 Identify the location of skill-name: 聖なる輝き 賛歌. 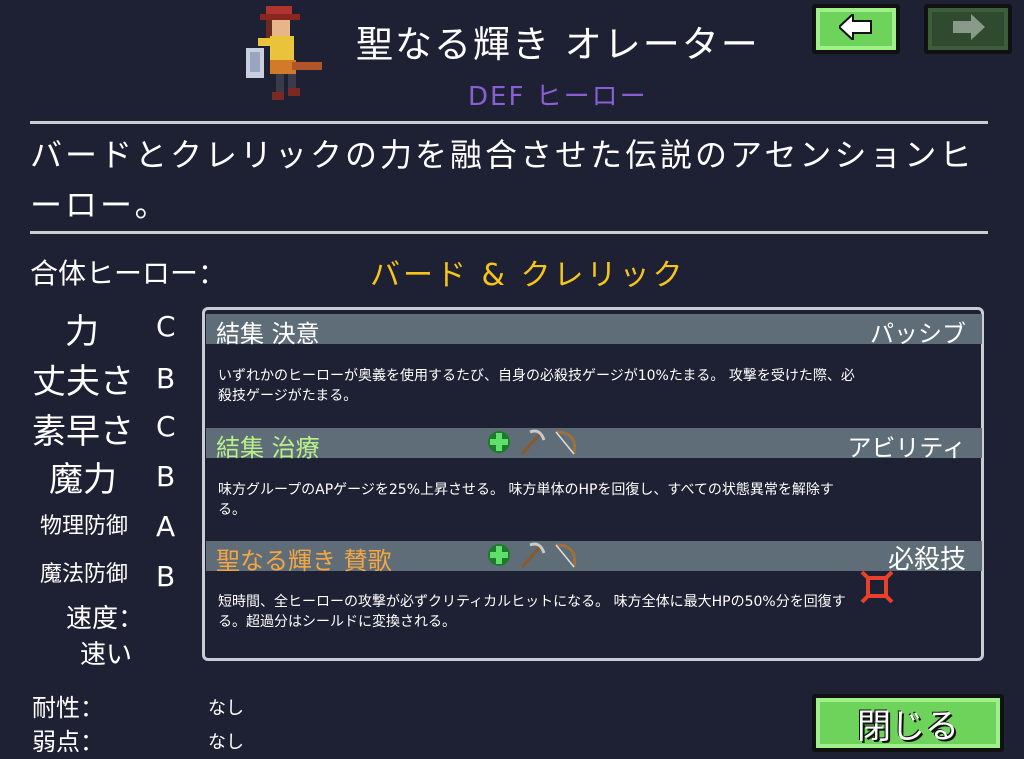
(304, 561).